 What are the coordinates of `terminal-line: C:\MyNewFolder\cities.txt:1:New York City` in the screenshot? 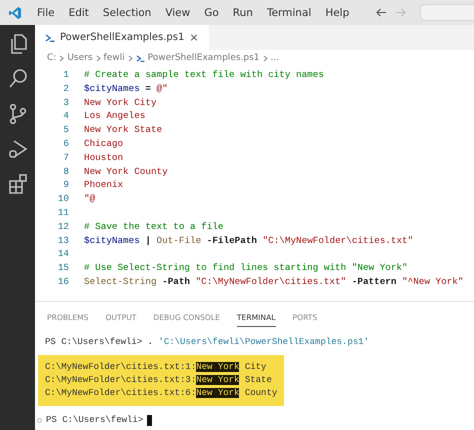 It's located at (156, 367).